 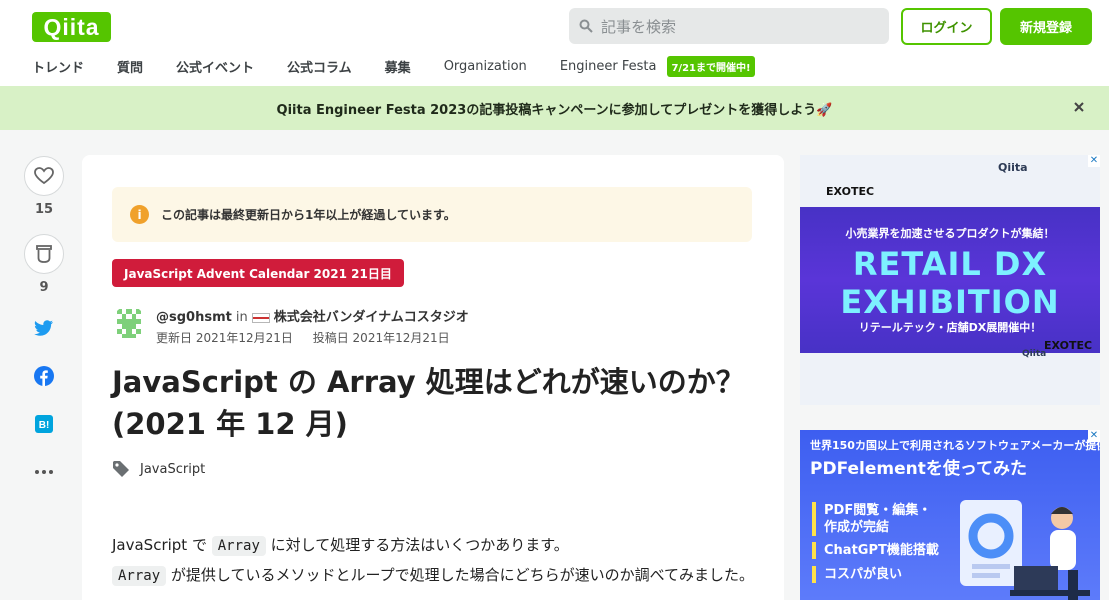 What do you see at coordinates (172, 469) in the screenshot?
I see `tag-label: JavaScript` at bounding box center [172, 469].